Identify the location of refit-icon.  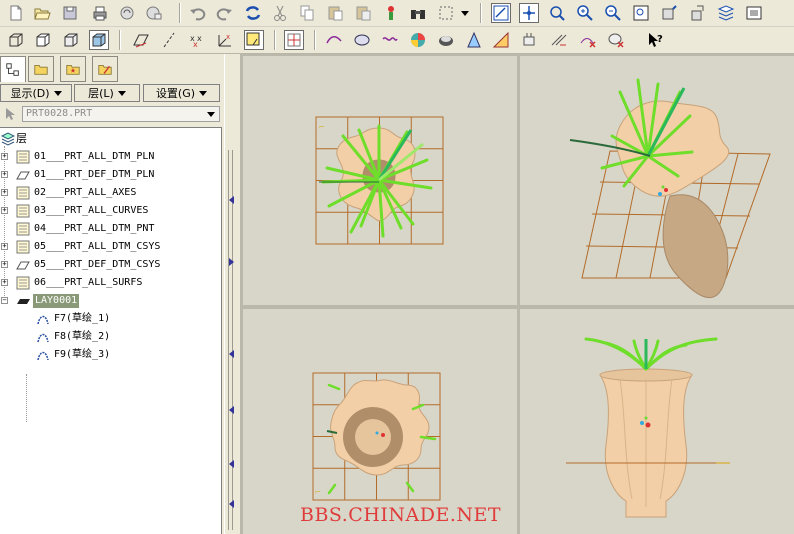
(641, 13).